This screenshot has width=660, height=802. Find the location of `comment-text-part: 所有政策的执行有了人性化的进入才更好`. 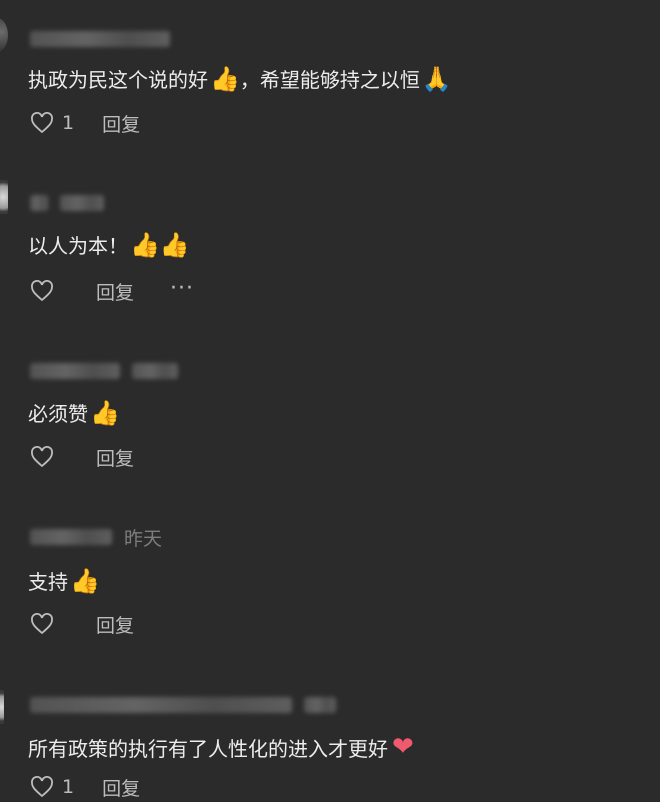

comment-text-part: 所有政策的执行有了人性化的进入才更好 is located at coordinates (208, 748).